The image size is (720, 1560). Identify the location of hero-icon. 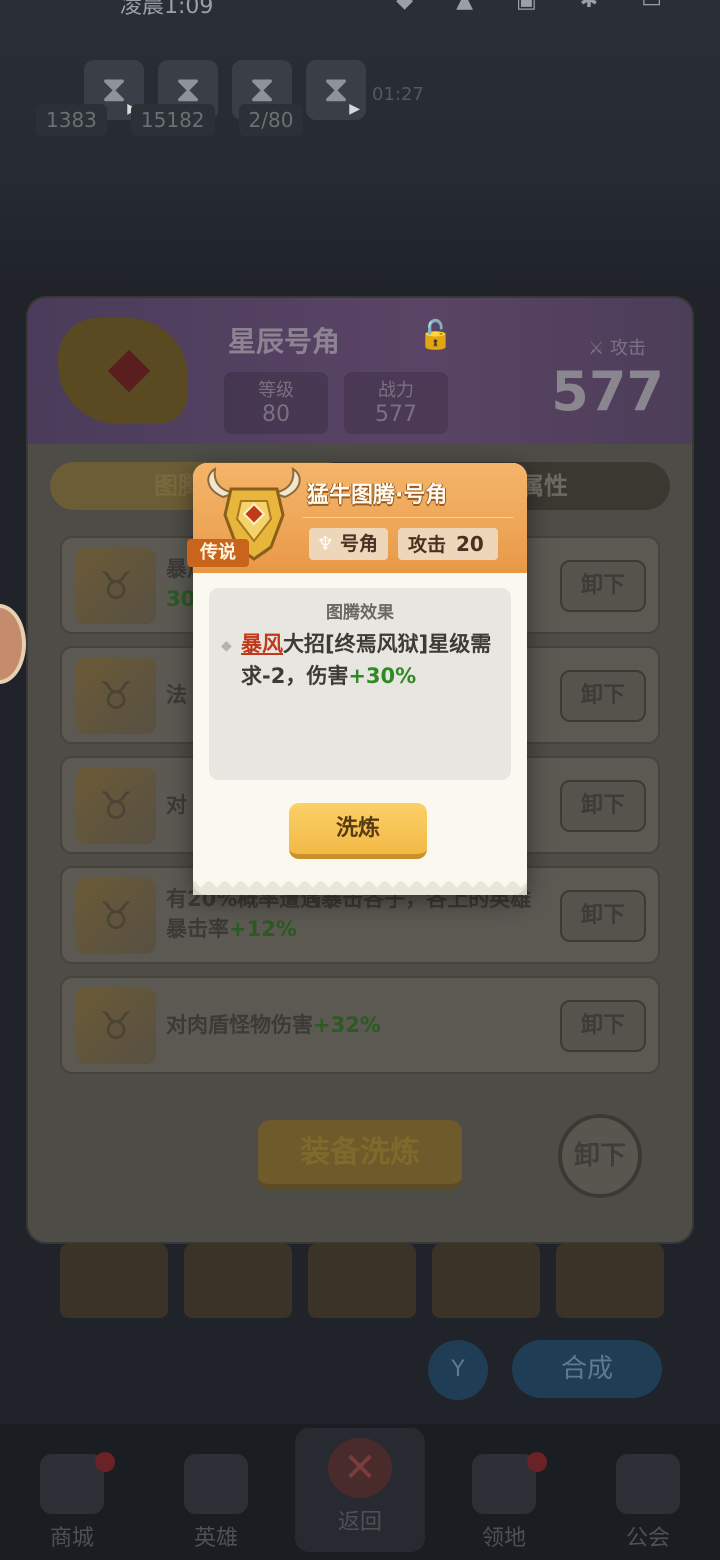
(216, 1484).